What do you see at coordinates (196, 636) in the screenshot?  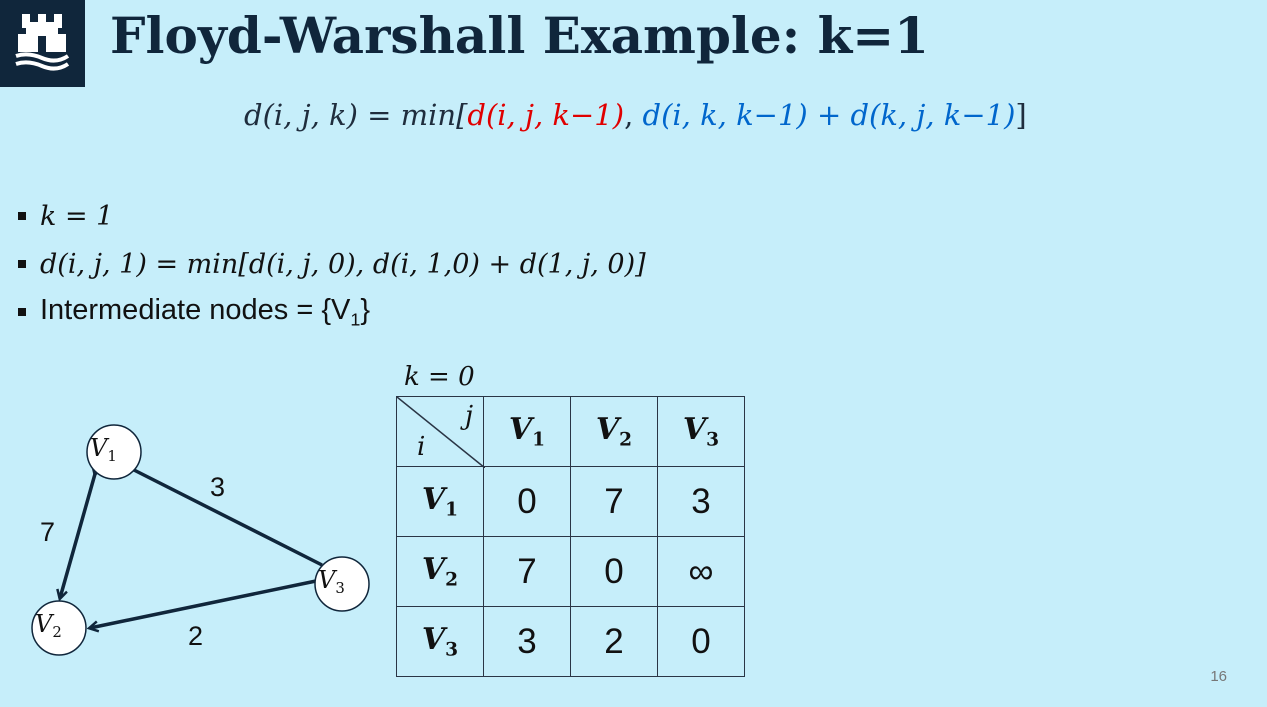 I see `edge-weight-v3-v2: 2` at bounding box center [196, 636].